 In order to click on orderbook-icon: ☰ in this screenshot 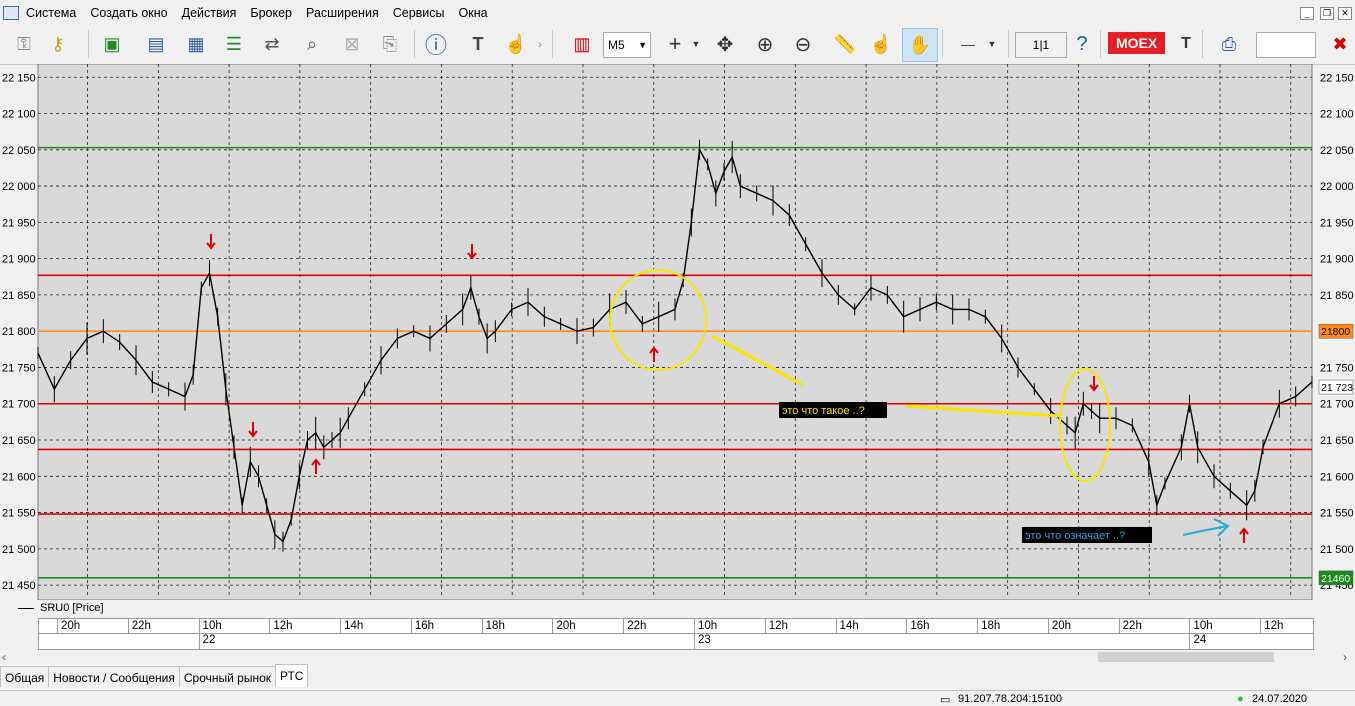, I will do `click(234, 44)`.